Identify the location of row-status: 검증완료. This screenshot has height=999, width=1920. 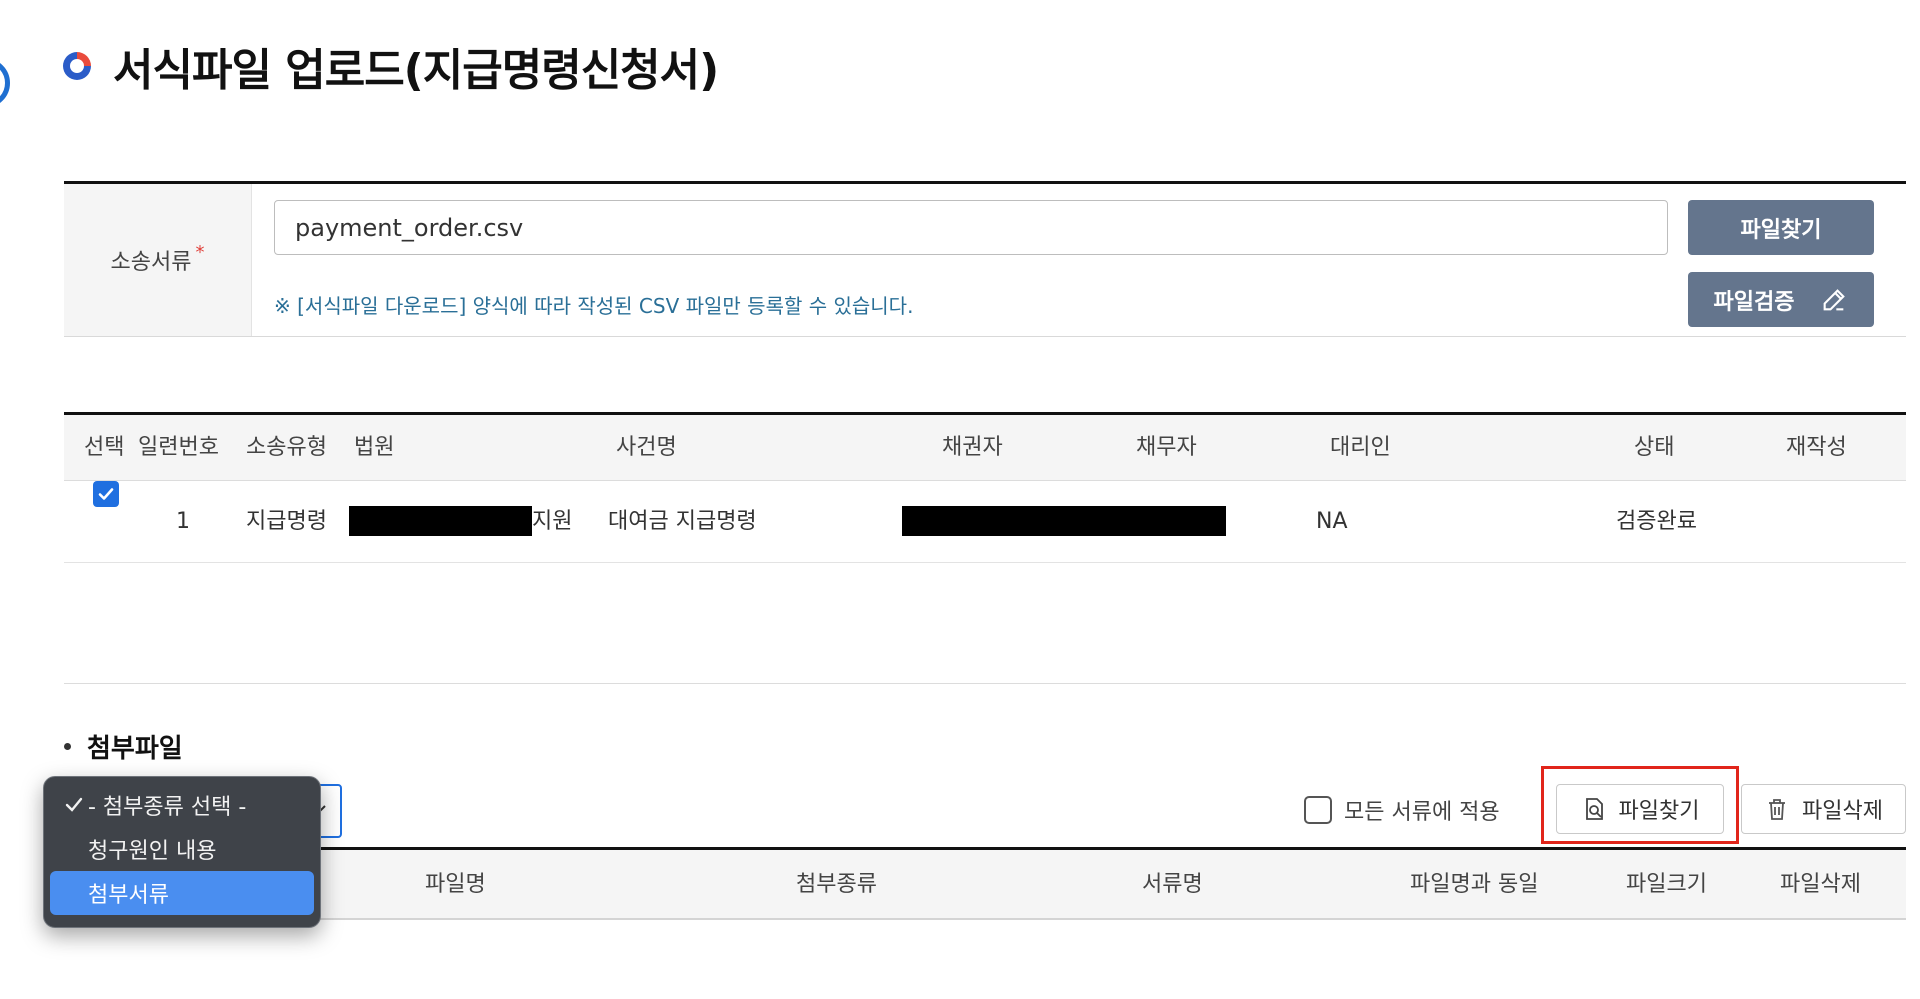
(1656, 521).